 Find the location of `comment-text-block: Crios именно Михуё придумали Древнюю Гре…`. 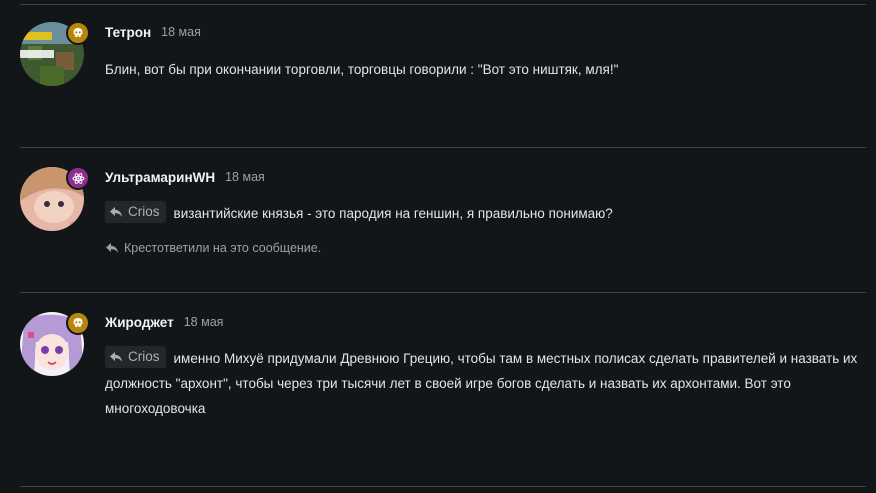

comment-text-block: Crios именно Михуё придумали Древнюю Гре… is located at coordinates (485, 383).